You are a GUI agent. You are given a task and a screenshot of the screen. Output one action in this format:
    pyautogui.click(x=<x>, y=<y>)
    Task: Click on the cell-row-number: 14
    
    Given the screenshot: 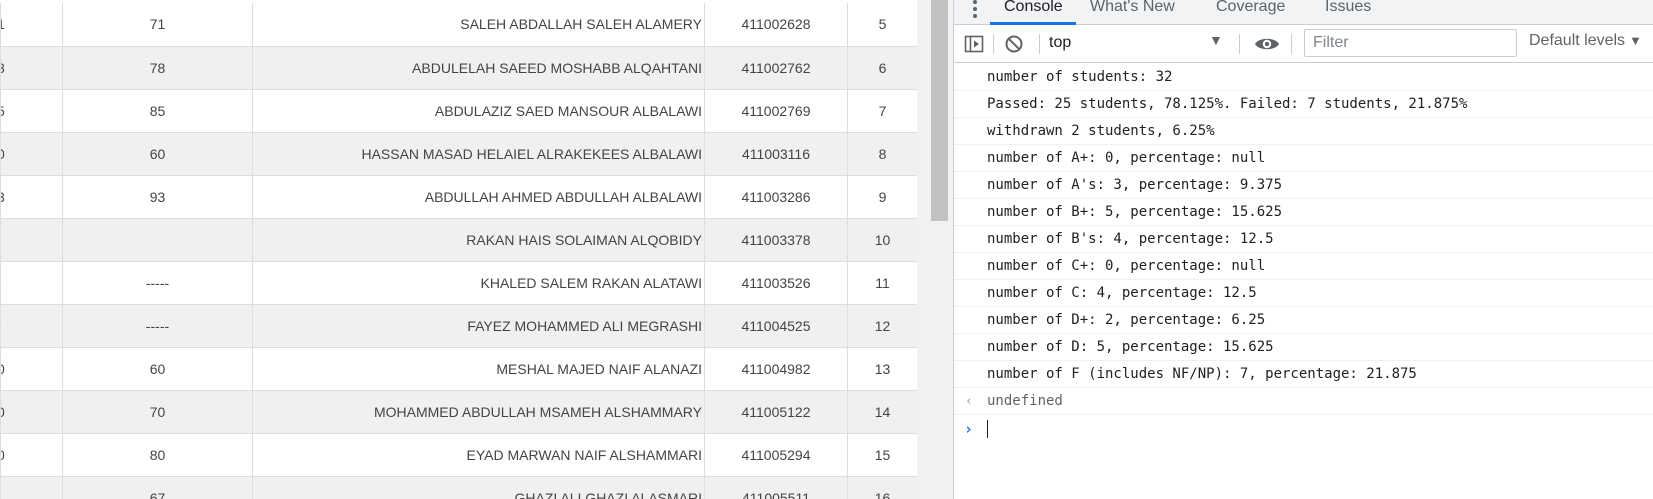 What is the action you would take?
    pyautogui.click(x=882, y=412)
    